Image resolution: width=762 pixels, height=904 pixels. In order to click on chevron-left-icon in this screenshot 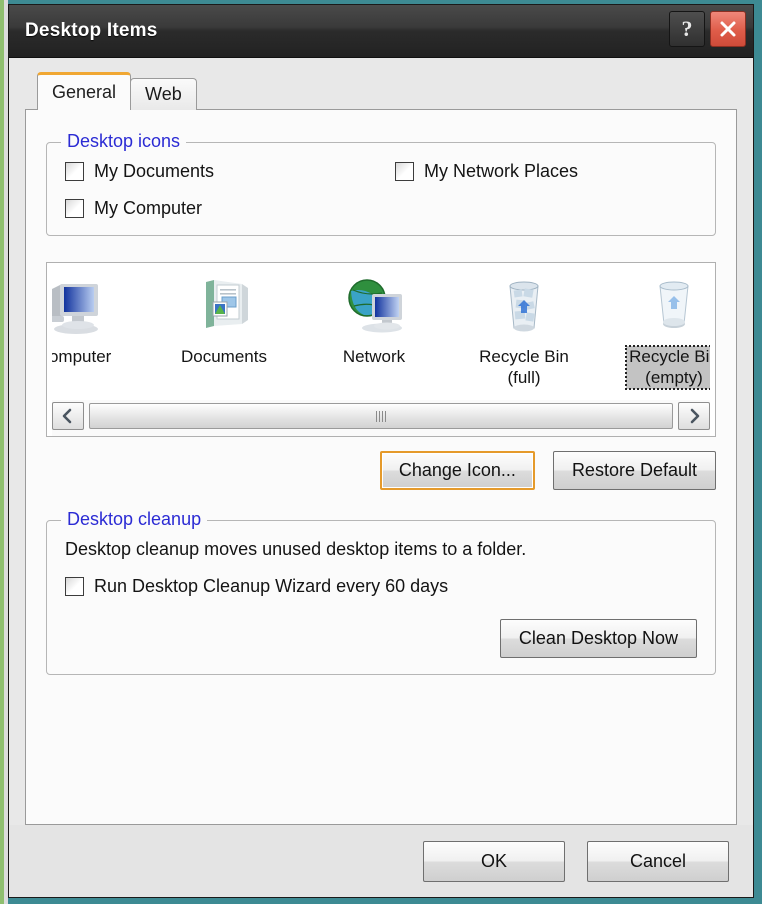, I will do `click(67, 416)`.